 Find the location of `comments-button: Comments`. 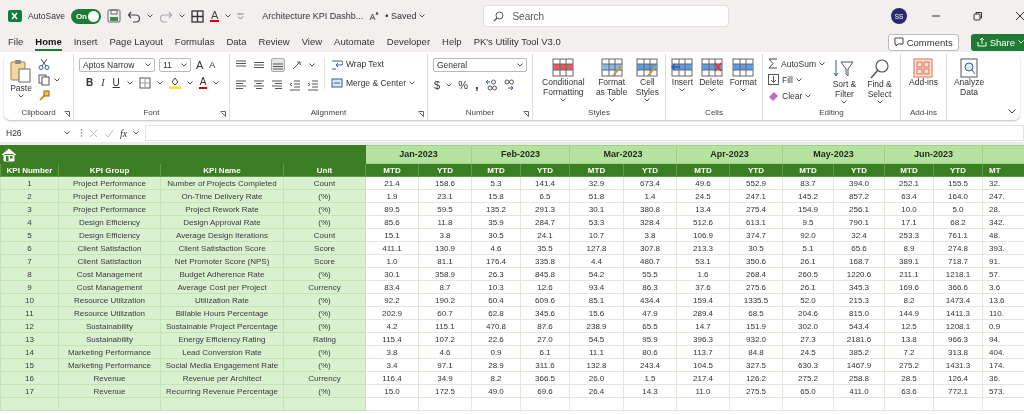

comments-button: Comments is located at coordinates (923, 42).